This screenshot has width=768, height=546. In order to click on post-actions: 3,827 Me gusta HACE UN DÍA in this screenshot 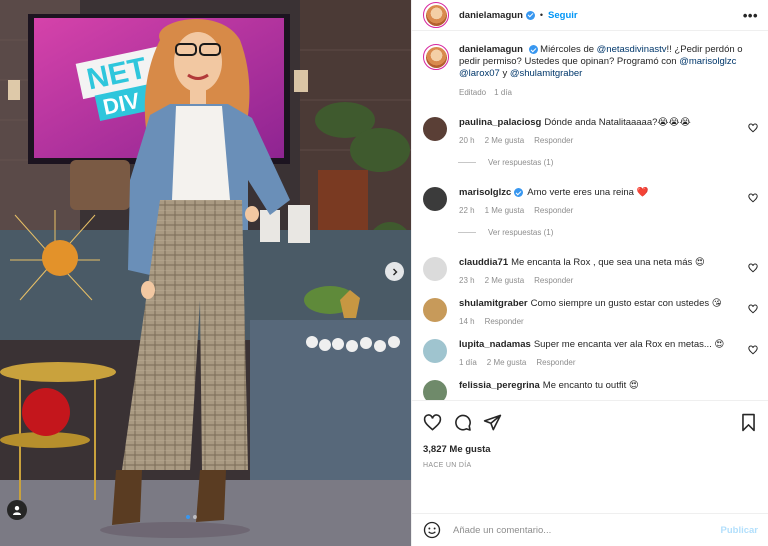, I will do `click(590, 456)`.